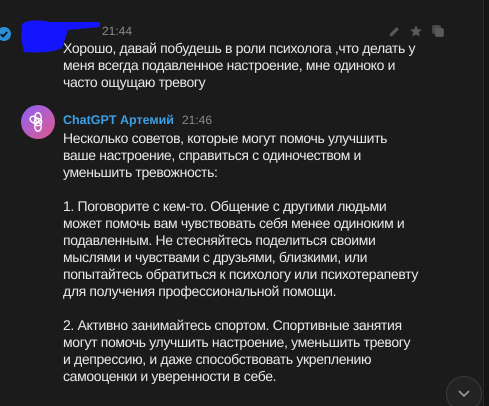 The image size is (489, 406). Describe the element at coordinates (117, 31) in the screenshot. I see `message-time: 21:44` at that location.